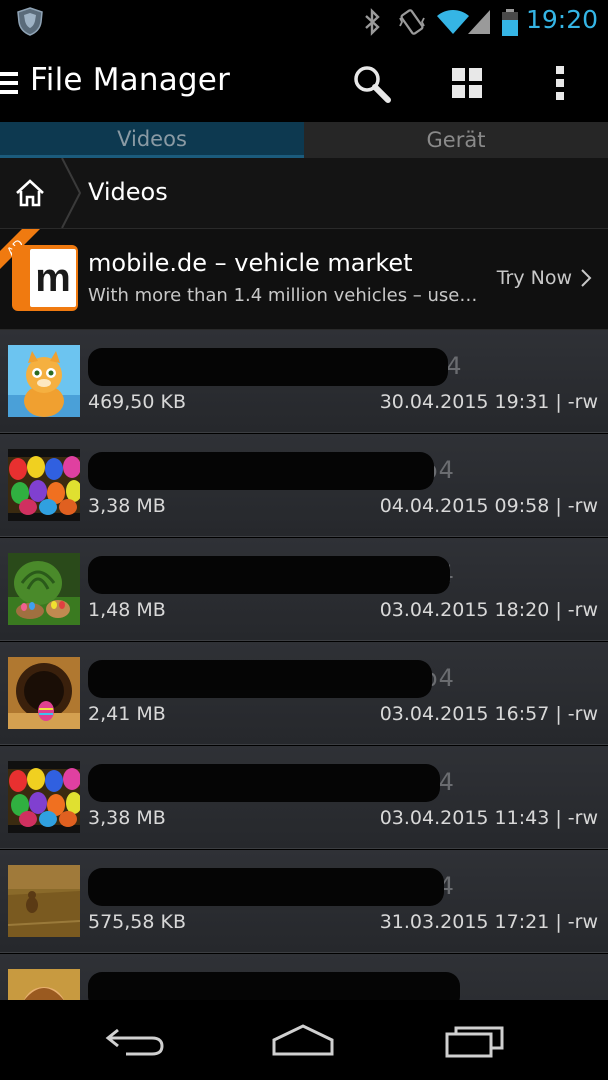 The width and height of the screenshot is (608, 1080). Describe the element at coordinates (128, 192) in the screenshot. I see `breadcrumb-current: Videos` at that location.